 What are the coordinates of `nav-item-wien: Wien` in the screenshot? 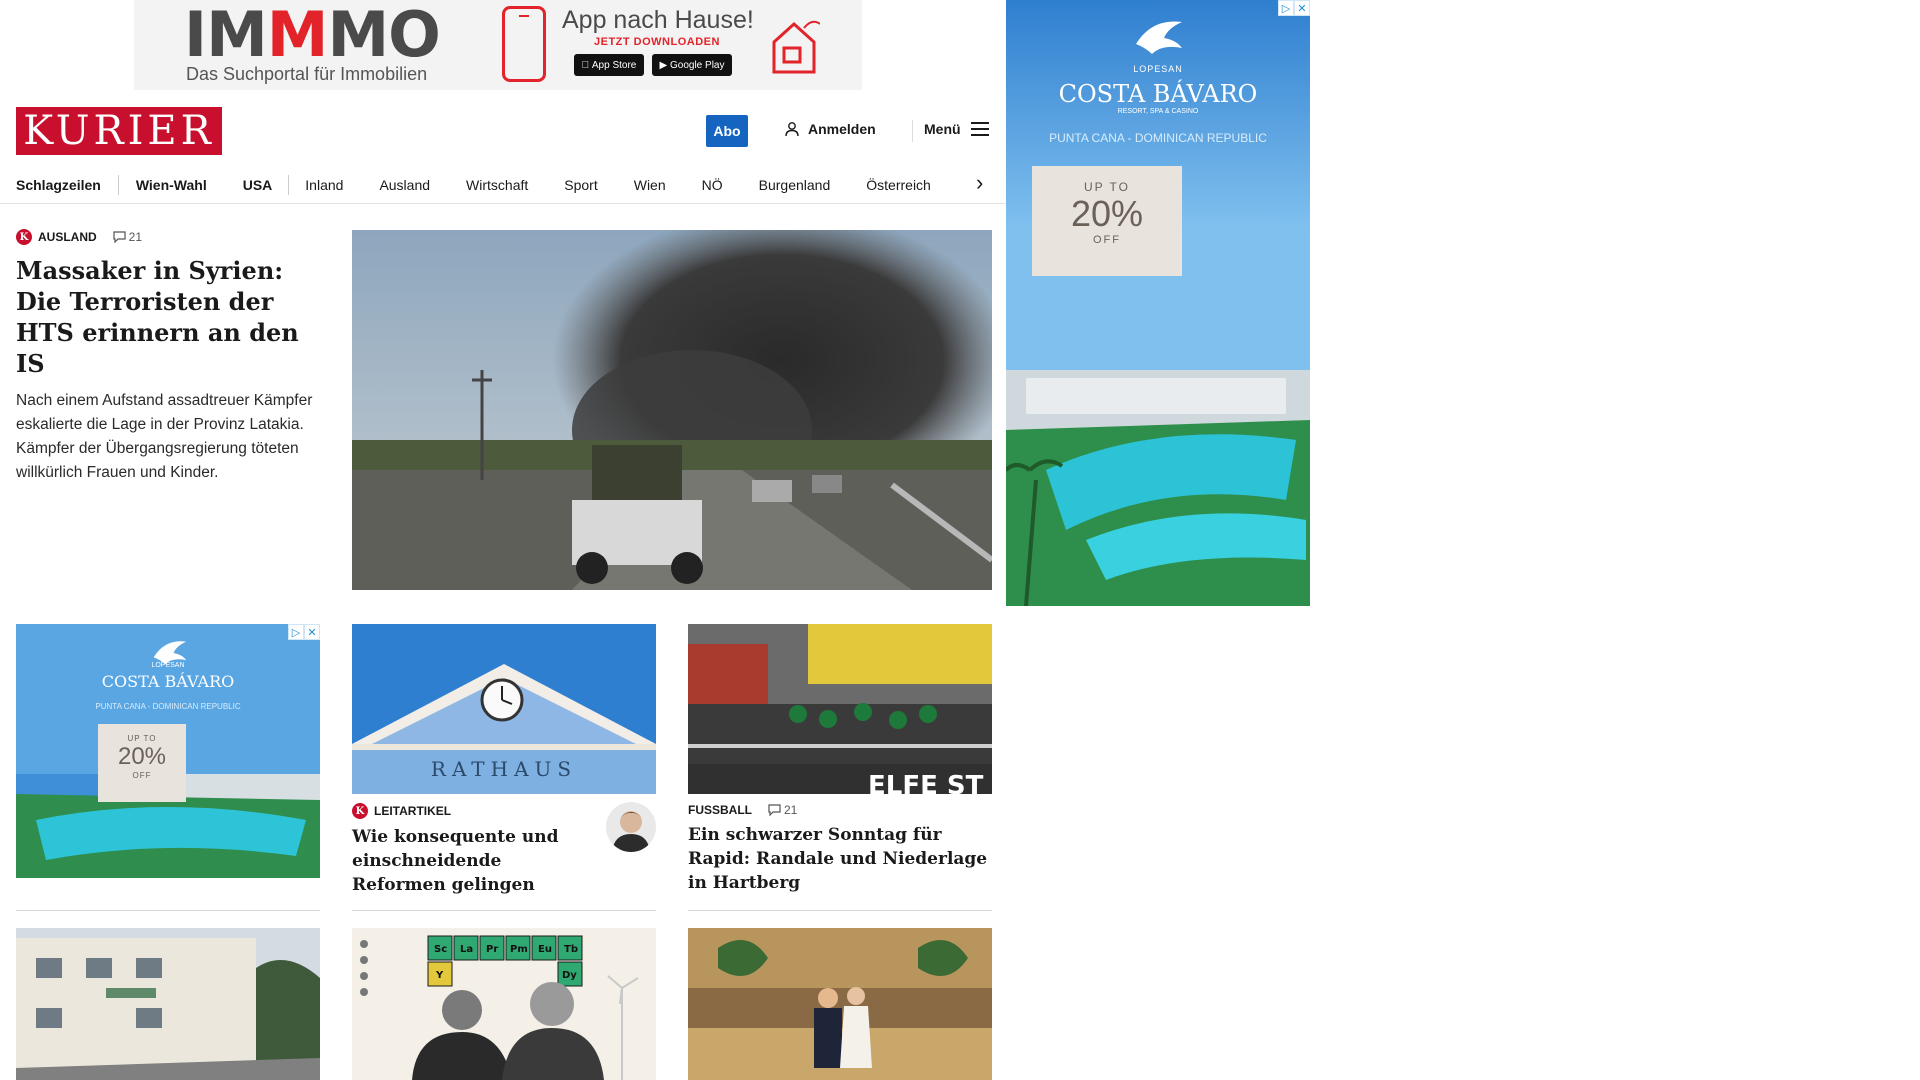 It's located at (650, 185).